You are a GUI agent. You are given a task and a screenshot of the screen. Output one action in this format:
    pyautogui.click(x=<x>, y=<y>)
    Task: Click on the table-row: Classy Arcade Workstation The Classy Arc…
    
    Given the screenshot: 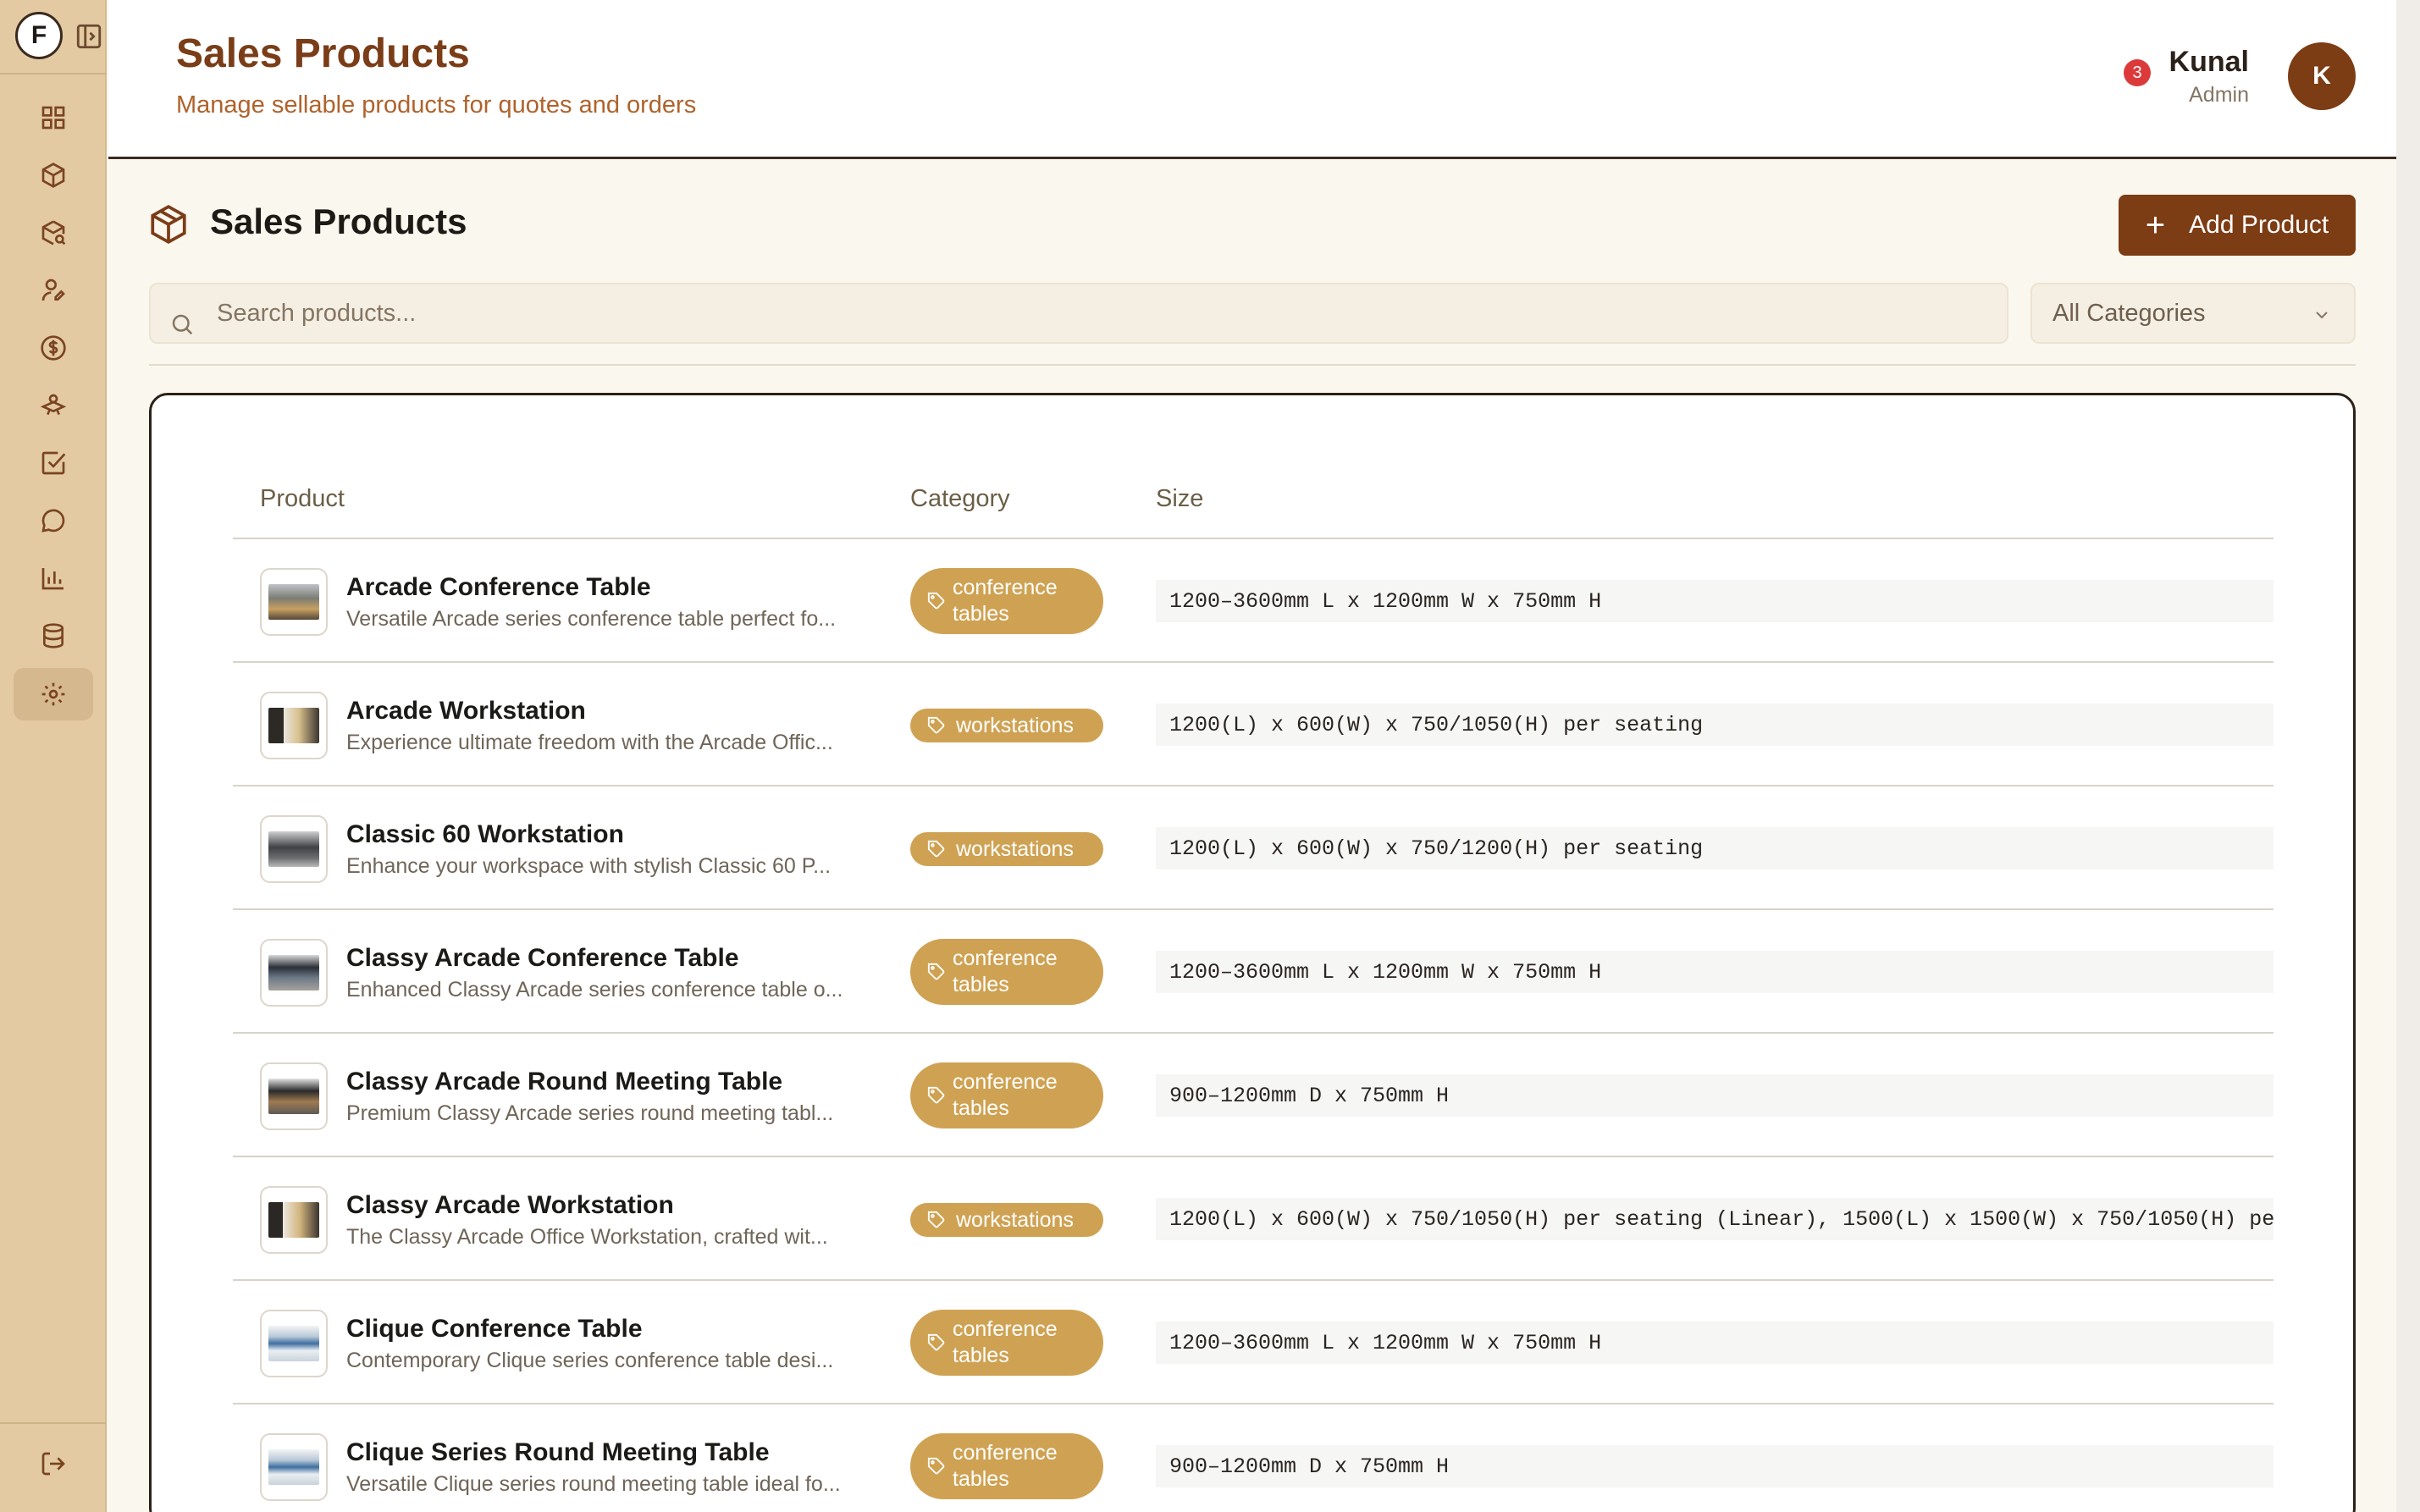 What is the action you would take?
    pyautogui.click(x=1253, y=1219)
    